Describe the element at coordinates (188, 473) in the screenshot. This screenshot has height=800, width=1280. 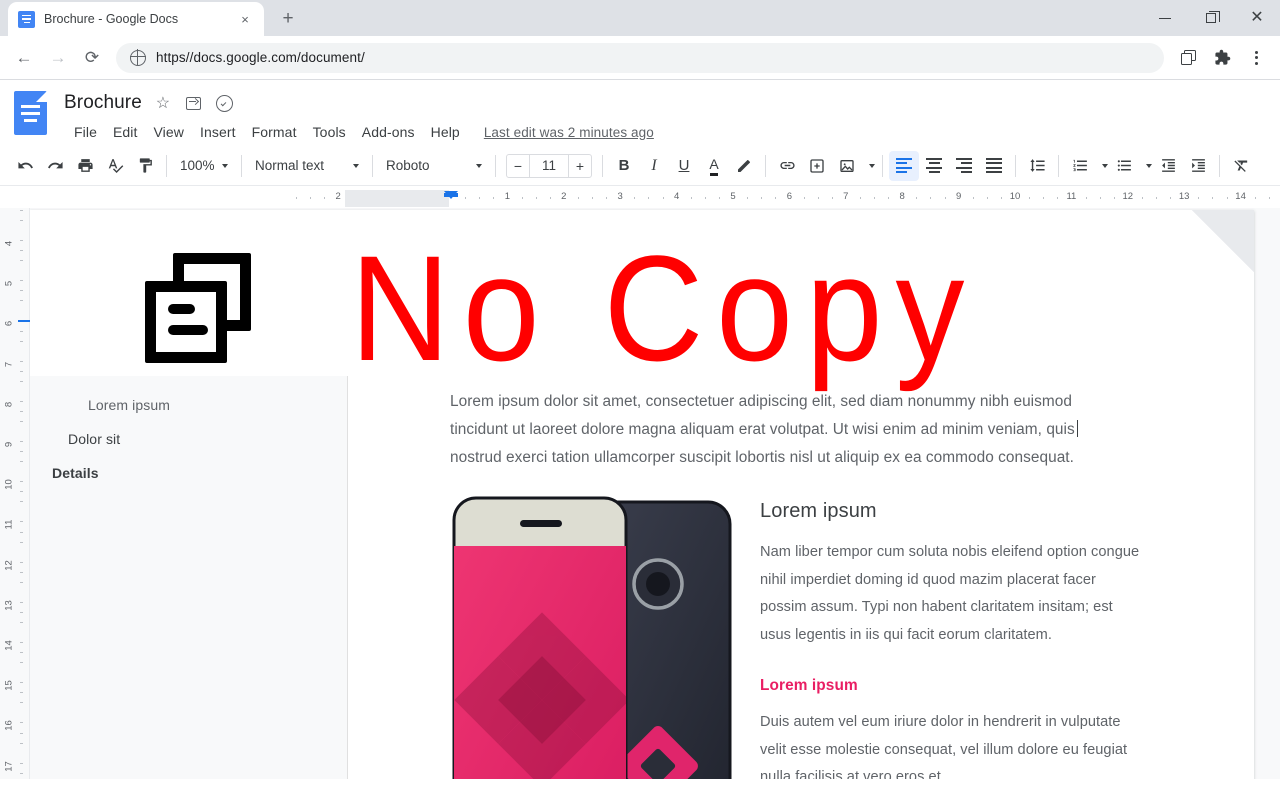
I see `outline-item-details: Details` at that location.